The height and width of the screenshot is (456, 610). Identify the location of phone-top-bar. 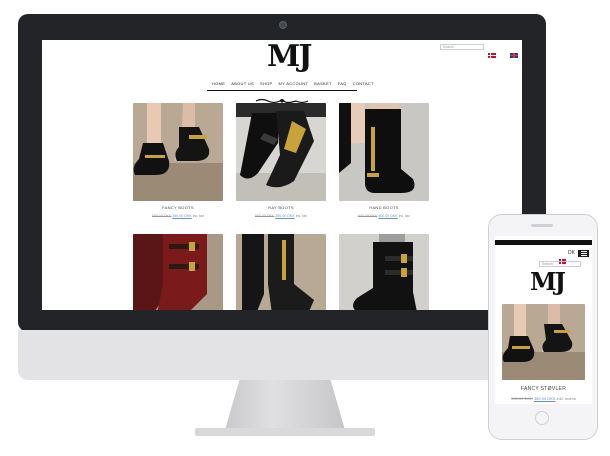
(543, 242).